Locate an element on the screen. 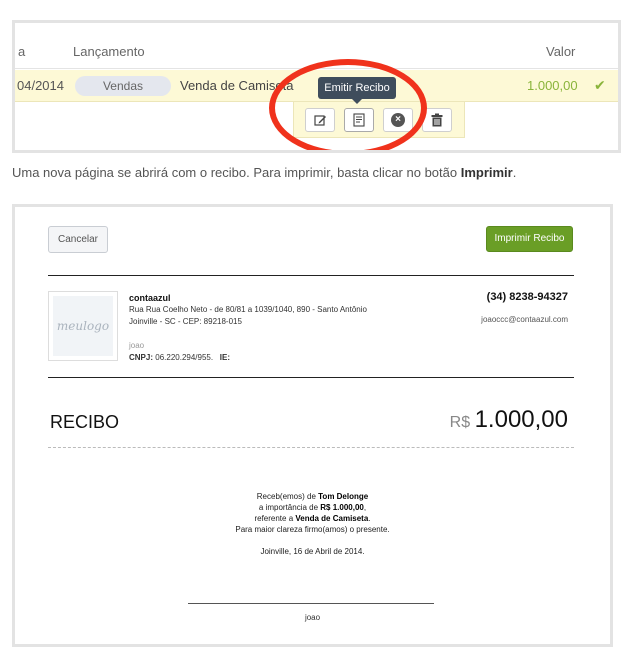 The height and width of the screenshot is (651, 621). company-phone: (34) 8238-94327 is located at coordinates (527, 297).